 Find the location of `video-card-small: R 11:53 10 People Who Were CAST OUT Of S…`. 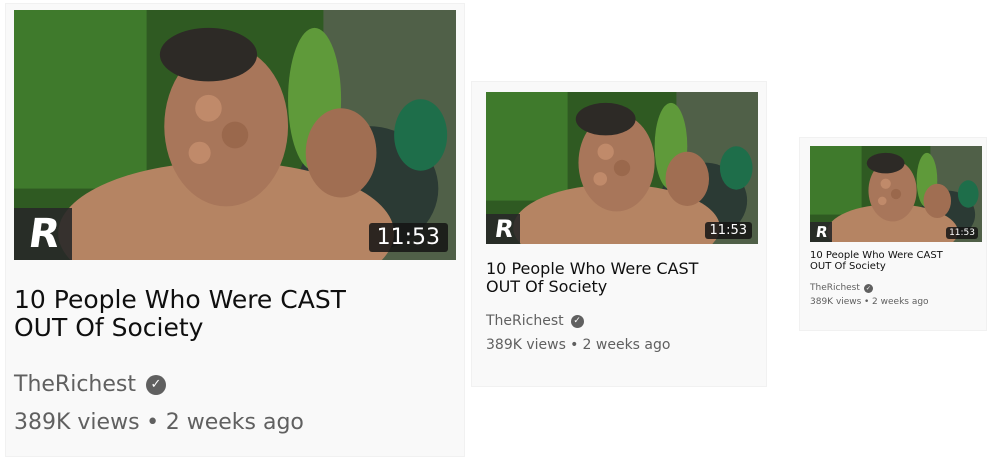

video-card-small: R 11:53 10 People Who Were CAST OUT Of S… is located at coordinates (893, 234).